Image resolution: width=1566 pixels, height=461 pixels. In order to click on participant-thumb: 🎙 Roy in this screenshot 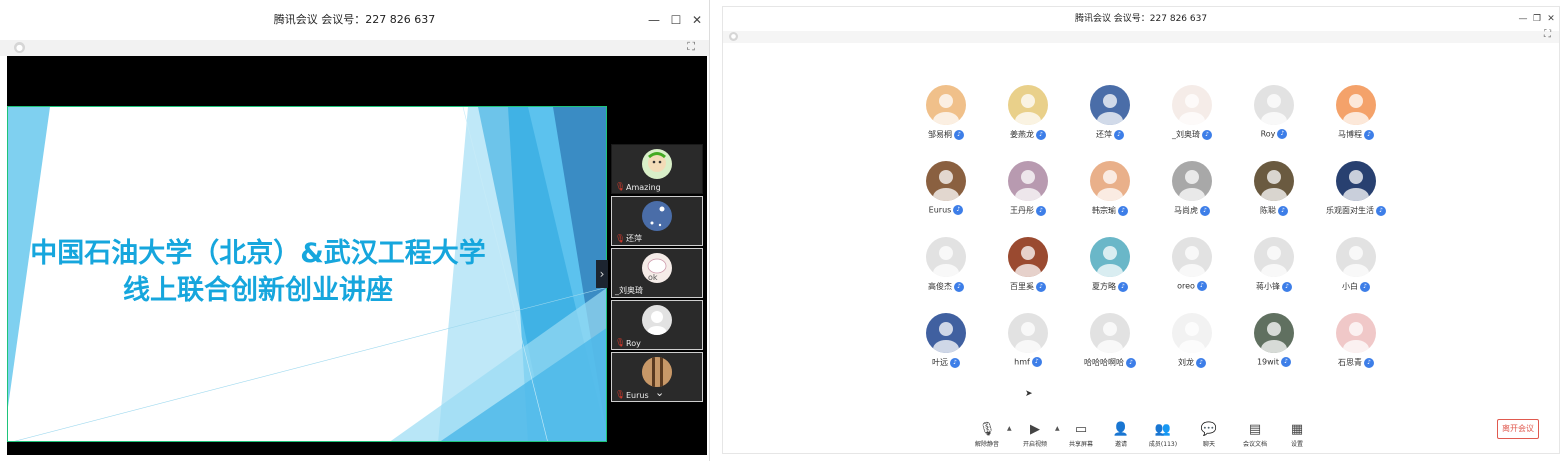, I will do `click(657, 325)`.